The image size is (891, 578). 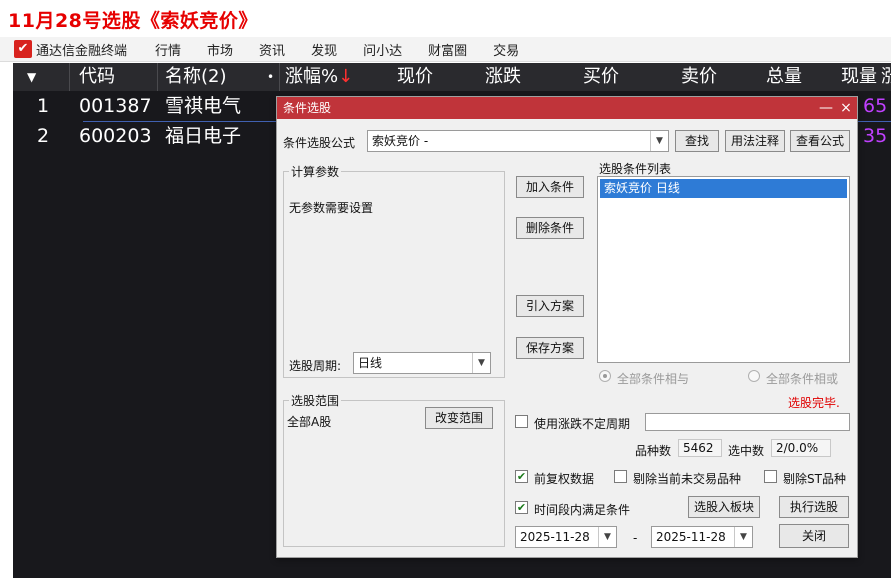 What do you see at coordinates (814, 479) in the screenshot?
I see `exclude-st-label: 剔除ST品种` at bounding box center [814, 479].